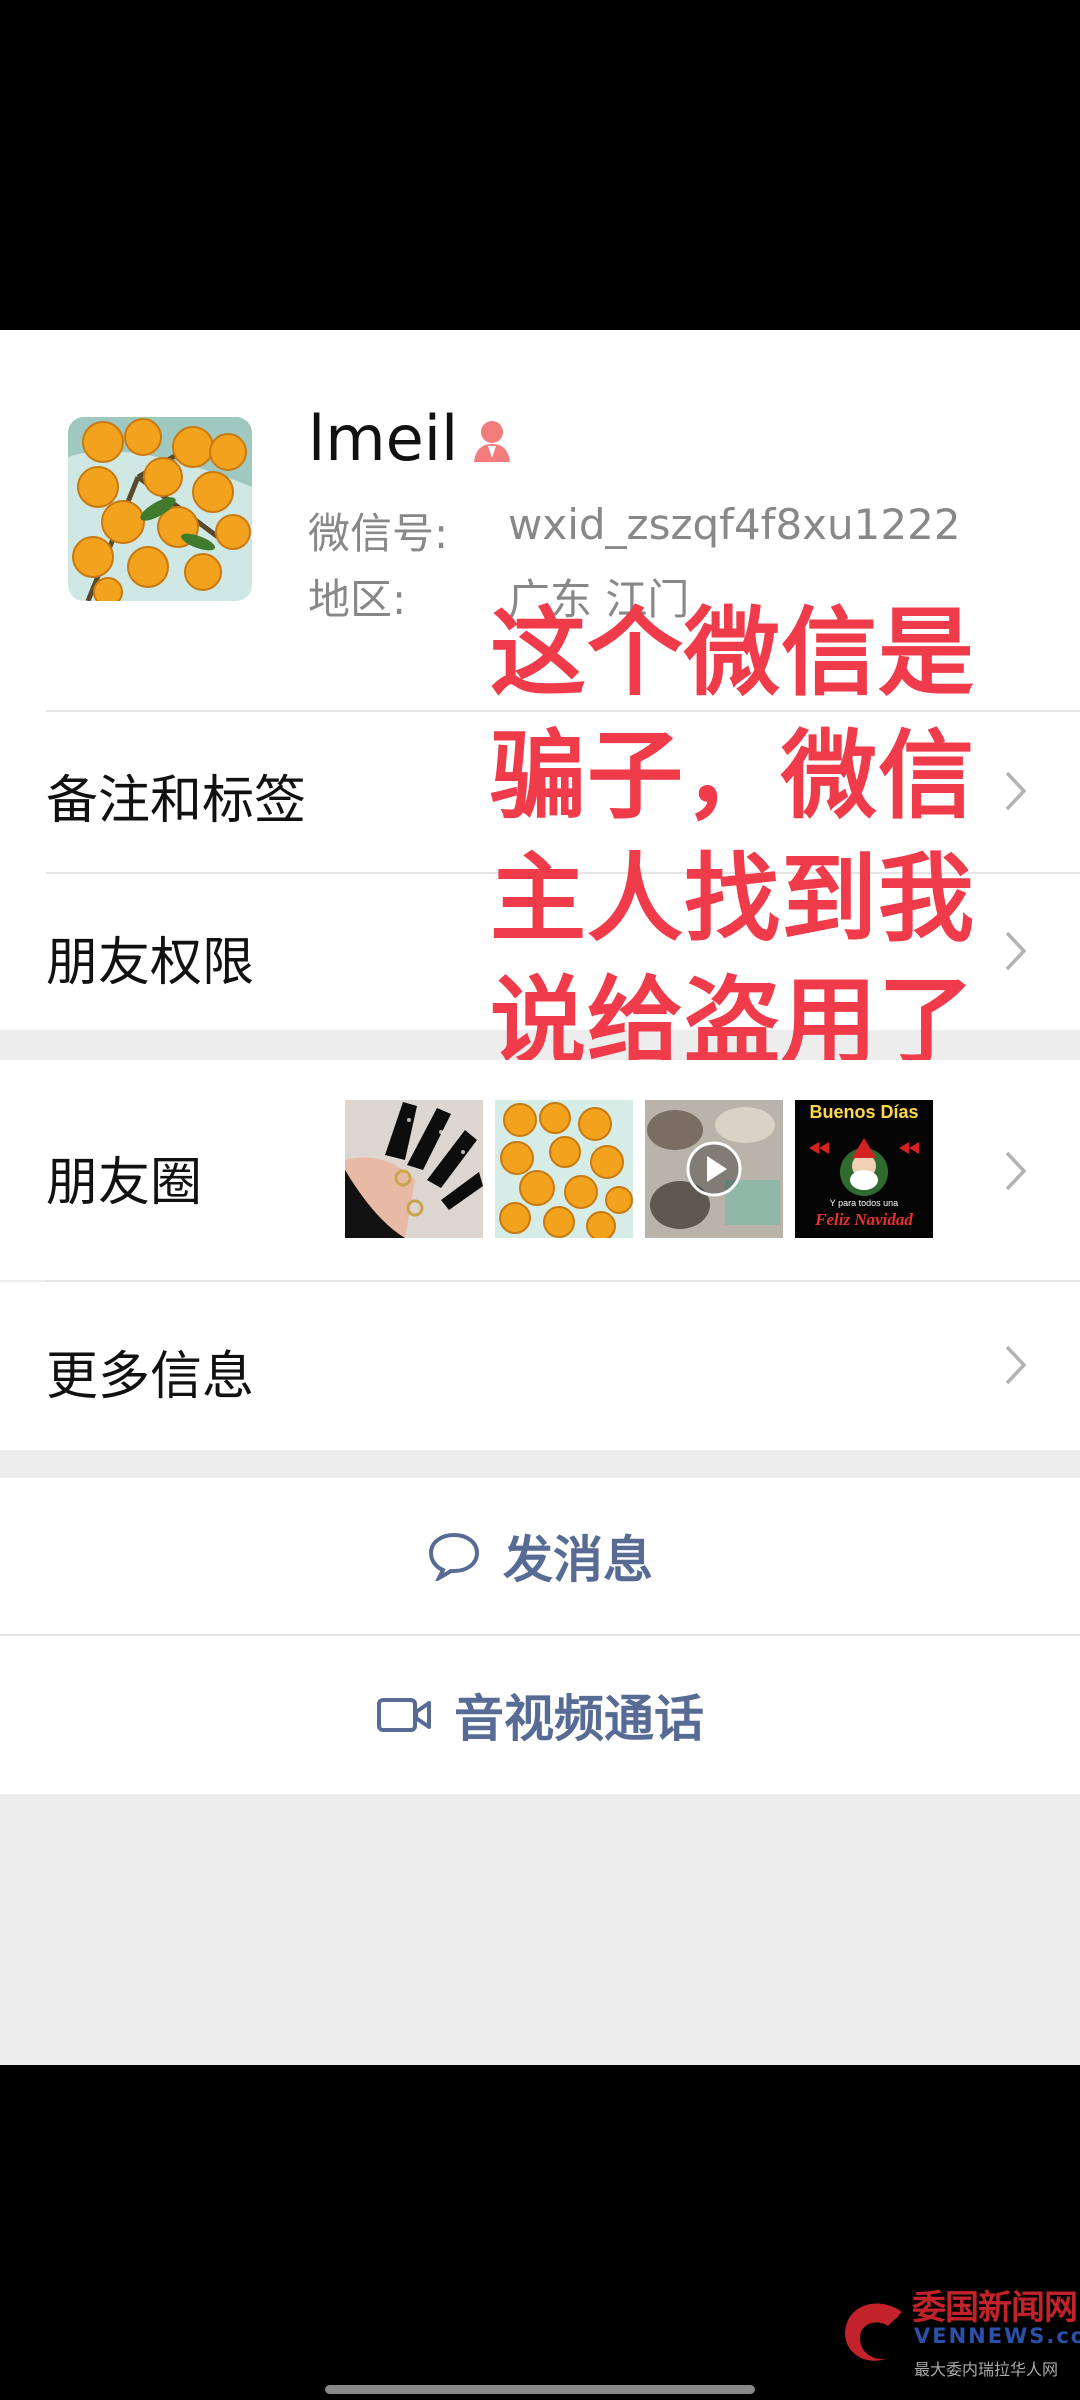 The width and height of the screenshot is (1080, 2400). Describe the element at coordinates (732, 899) in the screenshot. I see `warning-line-3: 主人找到我` at that location.